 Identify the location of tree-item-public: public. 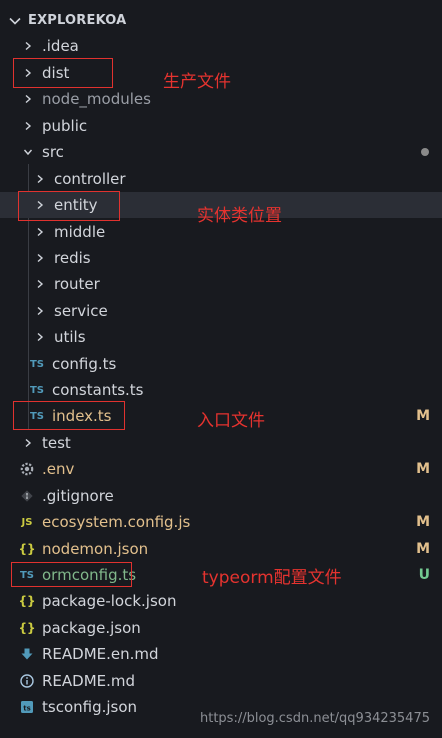
(221, 126).